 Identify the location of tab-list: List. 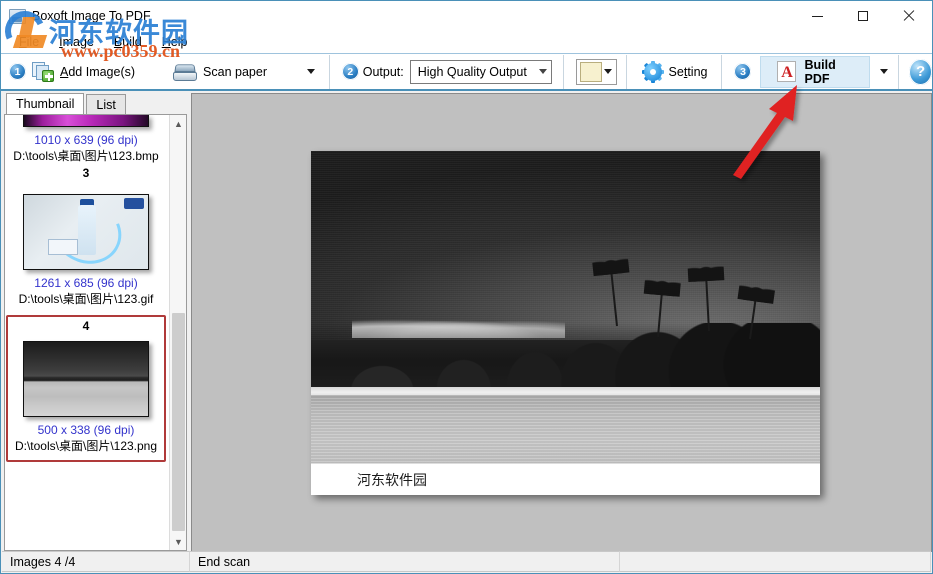
(106, 104).